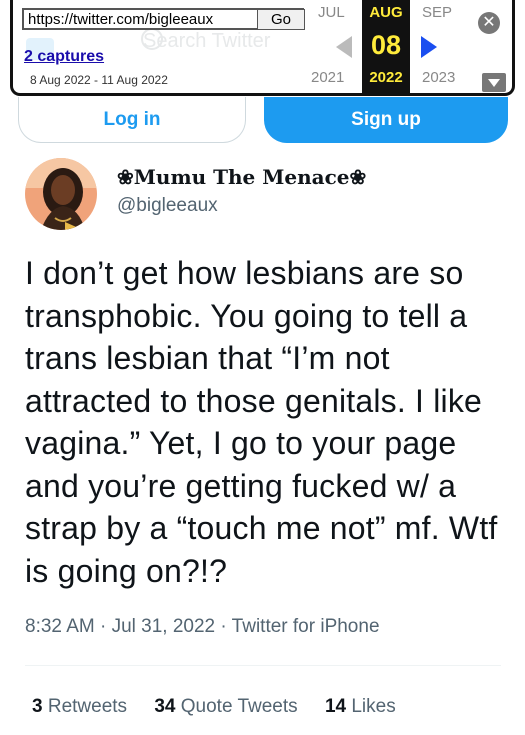  I want to click on likes-stat: 14 Likes, so click(360, 707).